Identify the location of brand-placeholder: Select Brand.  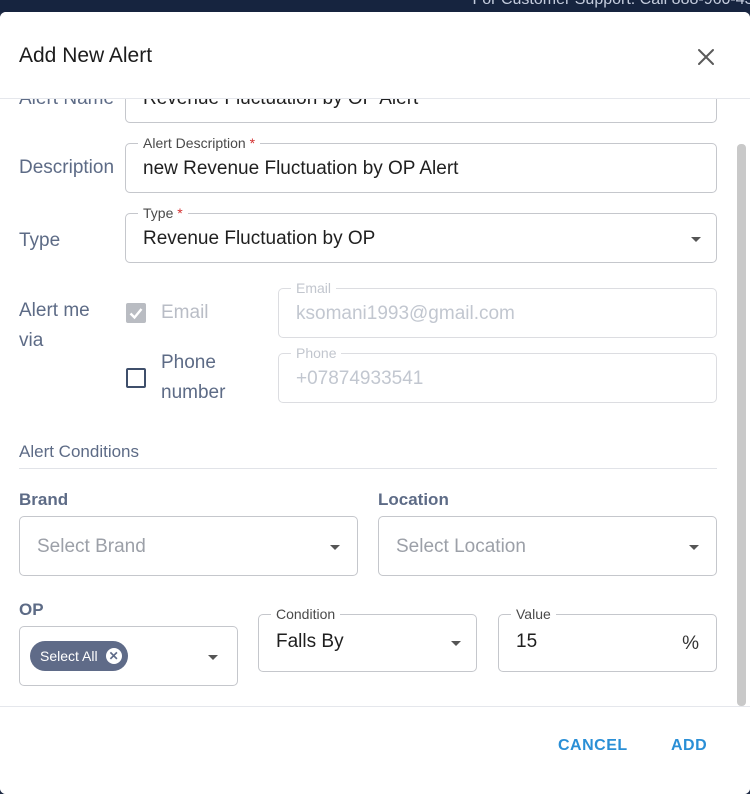
(91, 546).